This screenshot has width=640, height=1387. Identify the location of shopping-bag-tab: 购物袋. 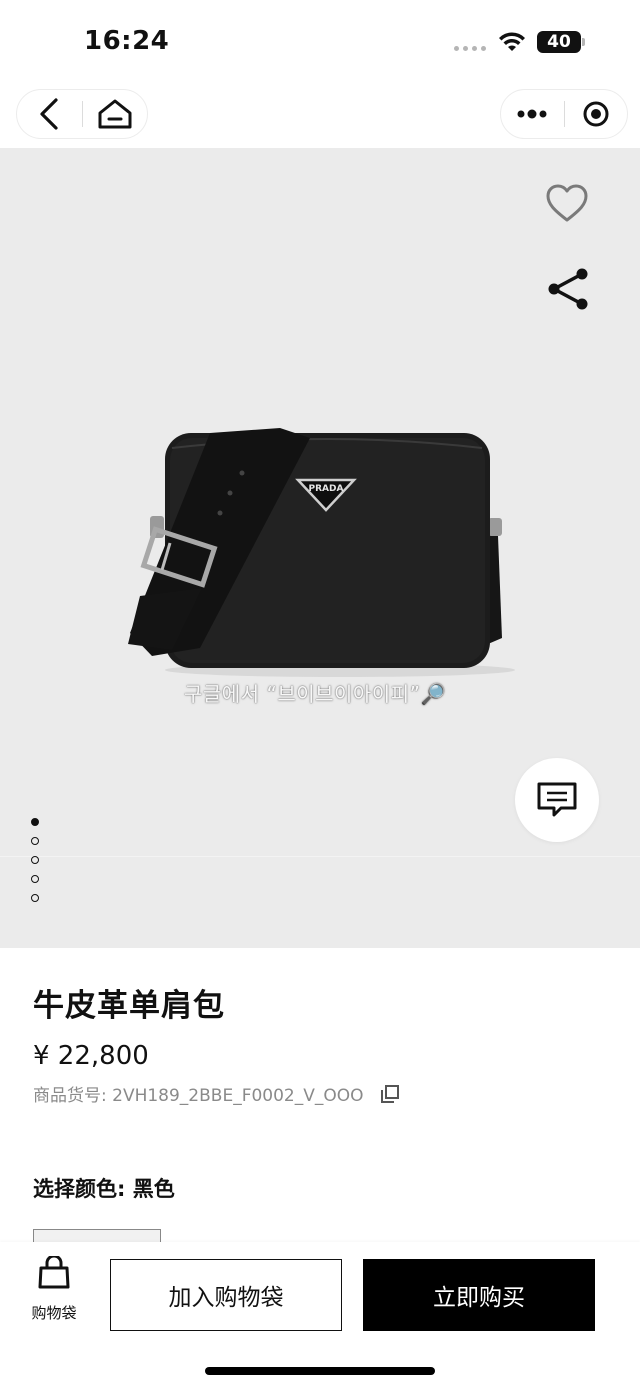
(54, 1296).